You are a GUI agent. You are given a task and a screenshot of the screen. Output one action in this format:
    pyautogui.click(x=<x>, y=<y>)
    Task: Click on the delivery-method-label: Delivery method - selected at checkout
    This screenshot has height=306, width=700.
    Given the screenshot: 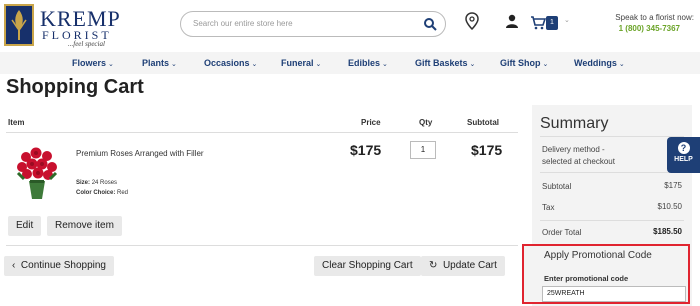 What is the action you would take?
    pyautogui.click(x=578, y=156)
    